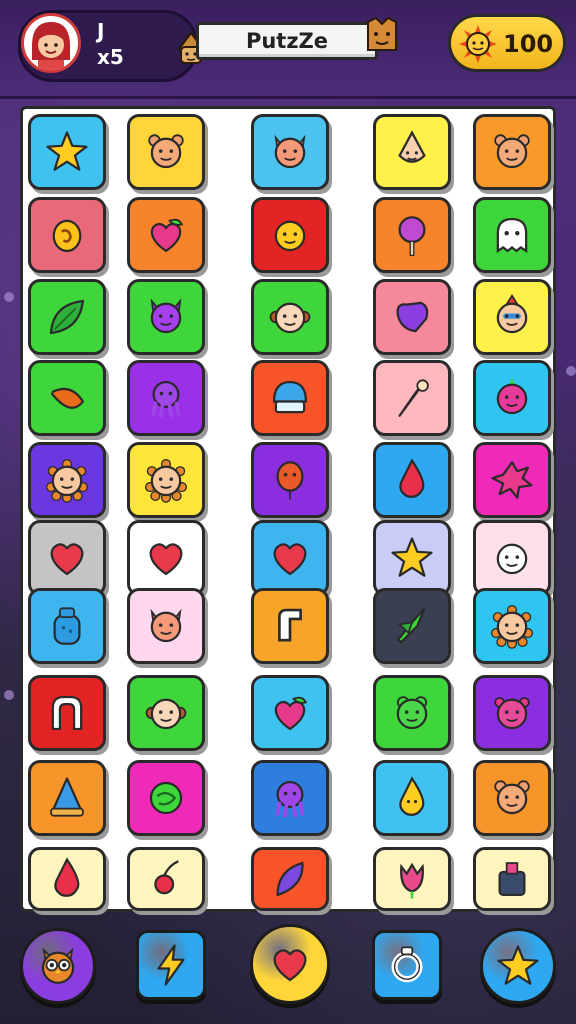 The width and height of the screenshot is (576, 1024). What do you see at coordinates (67, 558) in the screenshot?
I see `tile-r6-c1` at bounding box center [67, 558].